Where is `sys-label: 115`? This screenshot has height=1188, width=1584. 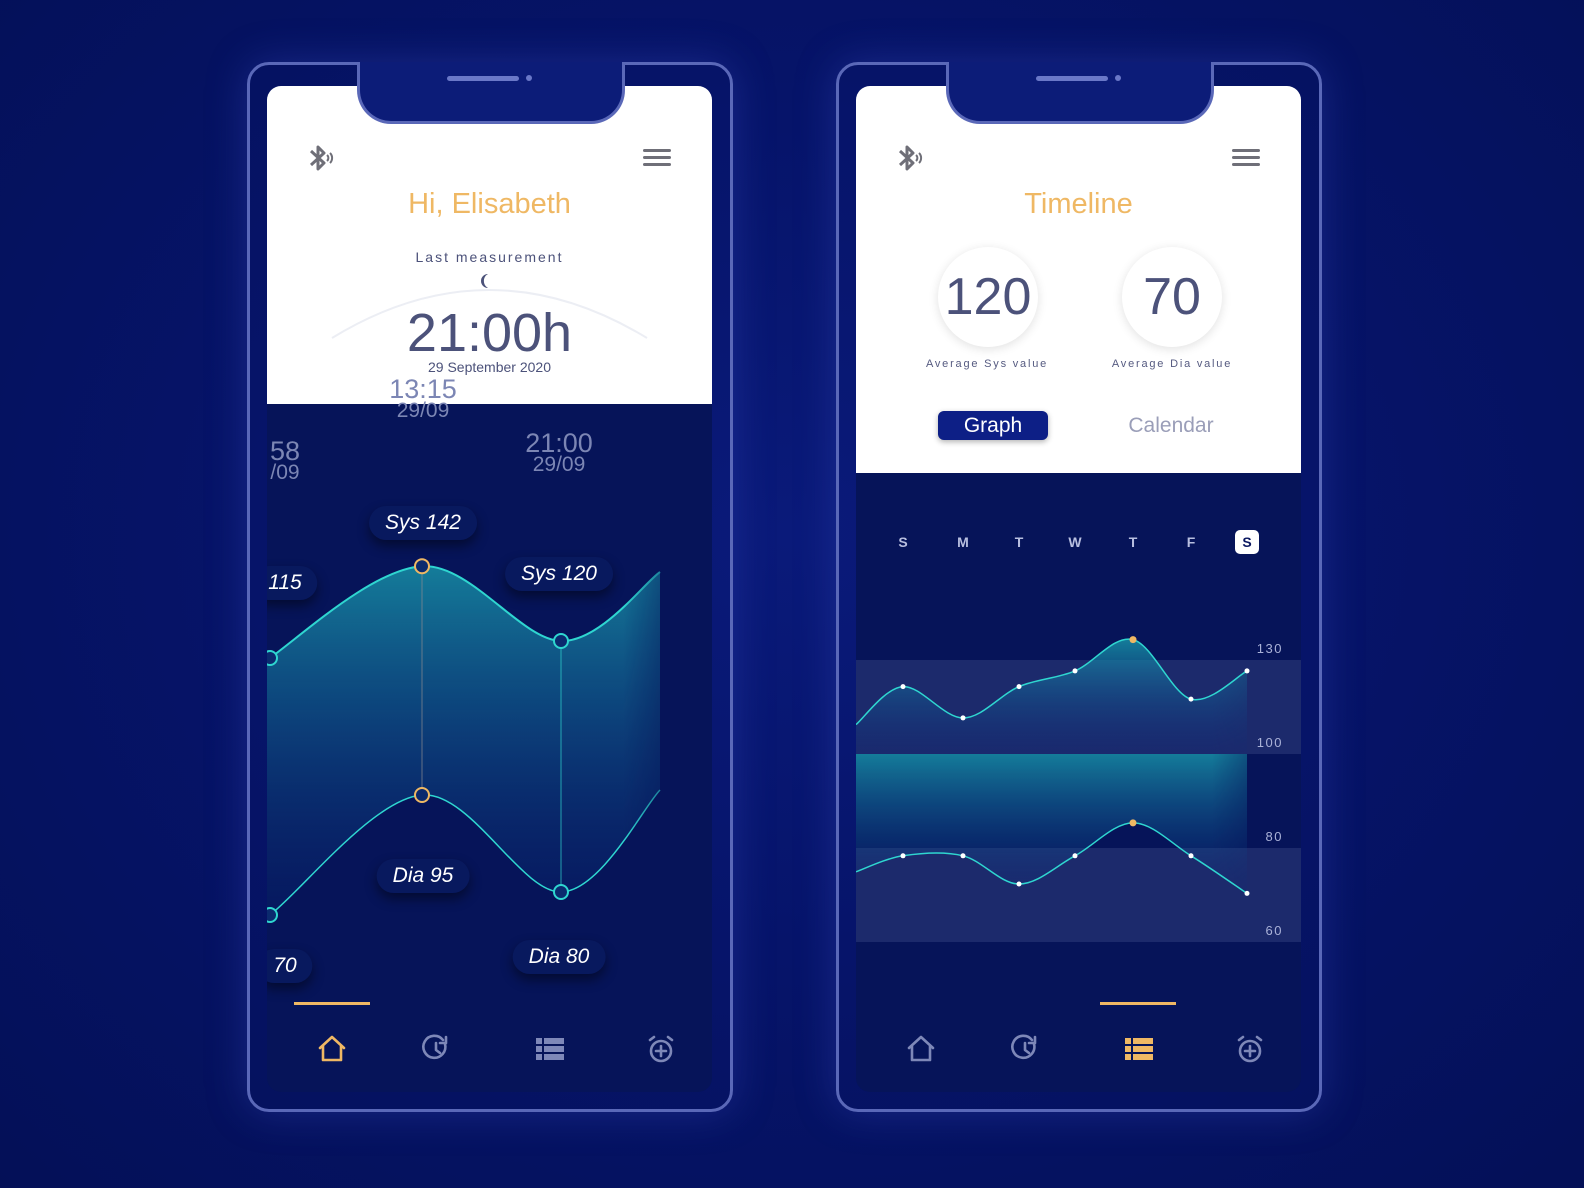 sys-label: 115 is located at coordinates (292, 583).